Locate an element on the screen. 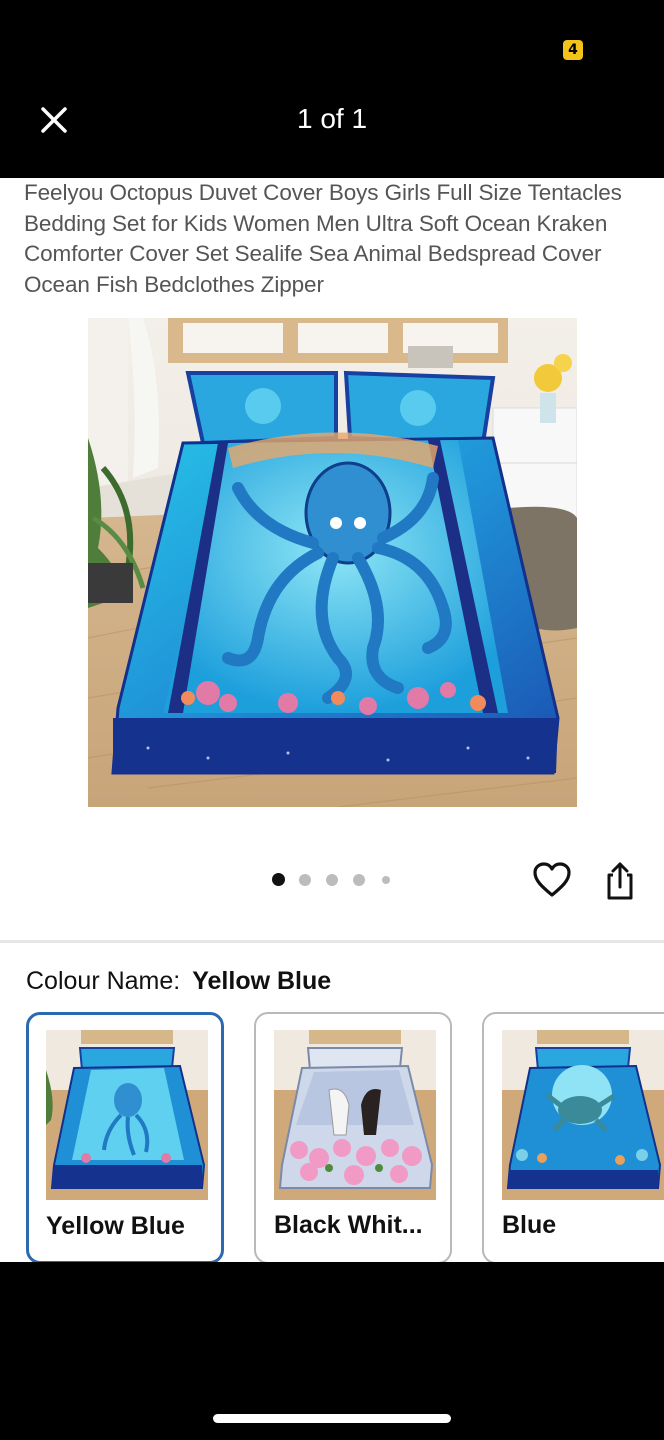 The image size is (664, 1440). swatch-label: Yellow Blue is located at coordinates (115, 1226).